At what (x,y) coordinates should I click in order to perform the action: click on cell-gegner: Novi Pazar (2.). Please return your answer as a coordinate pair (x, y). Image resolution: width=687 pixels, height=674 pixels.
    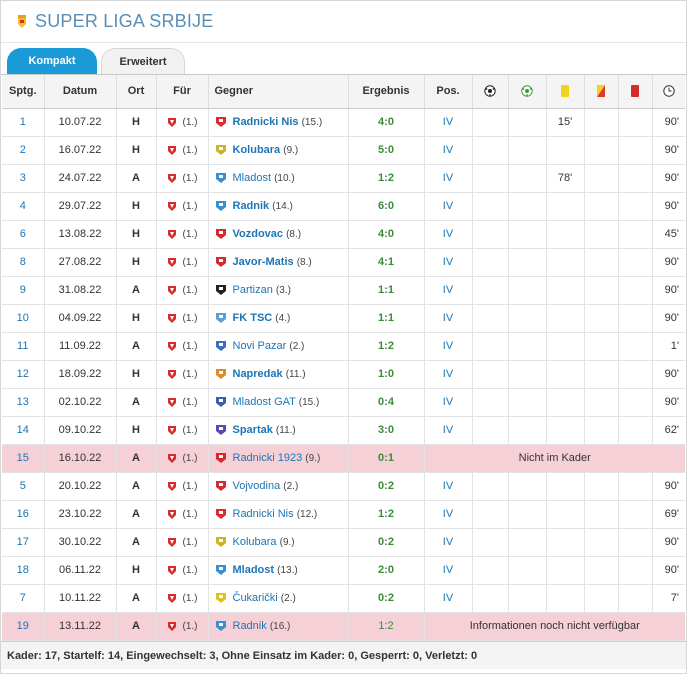
    Looking at the image, I should click on (278, 346).